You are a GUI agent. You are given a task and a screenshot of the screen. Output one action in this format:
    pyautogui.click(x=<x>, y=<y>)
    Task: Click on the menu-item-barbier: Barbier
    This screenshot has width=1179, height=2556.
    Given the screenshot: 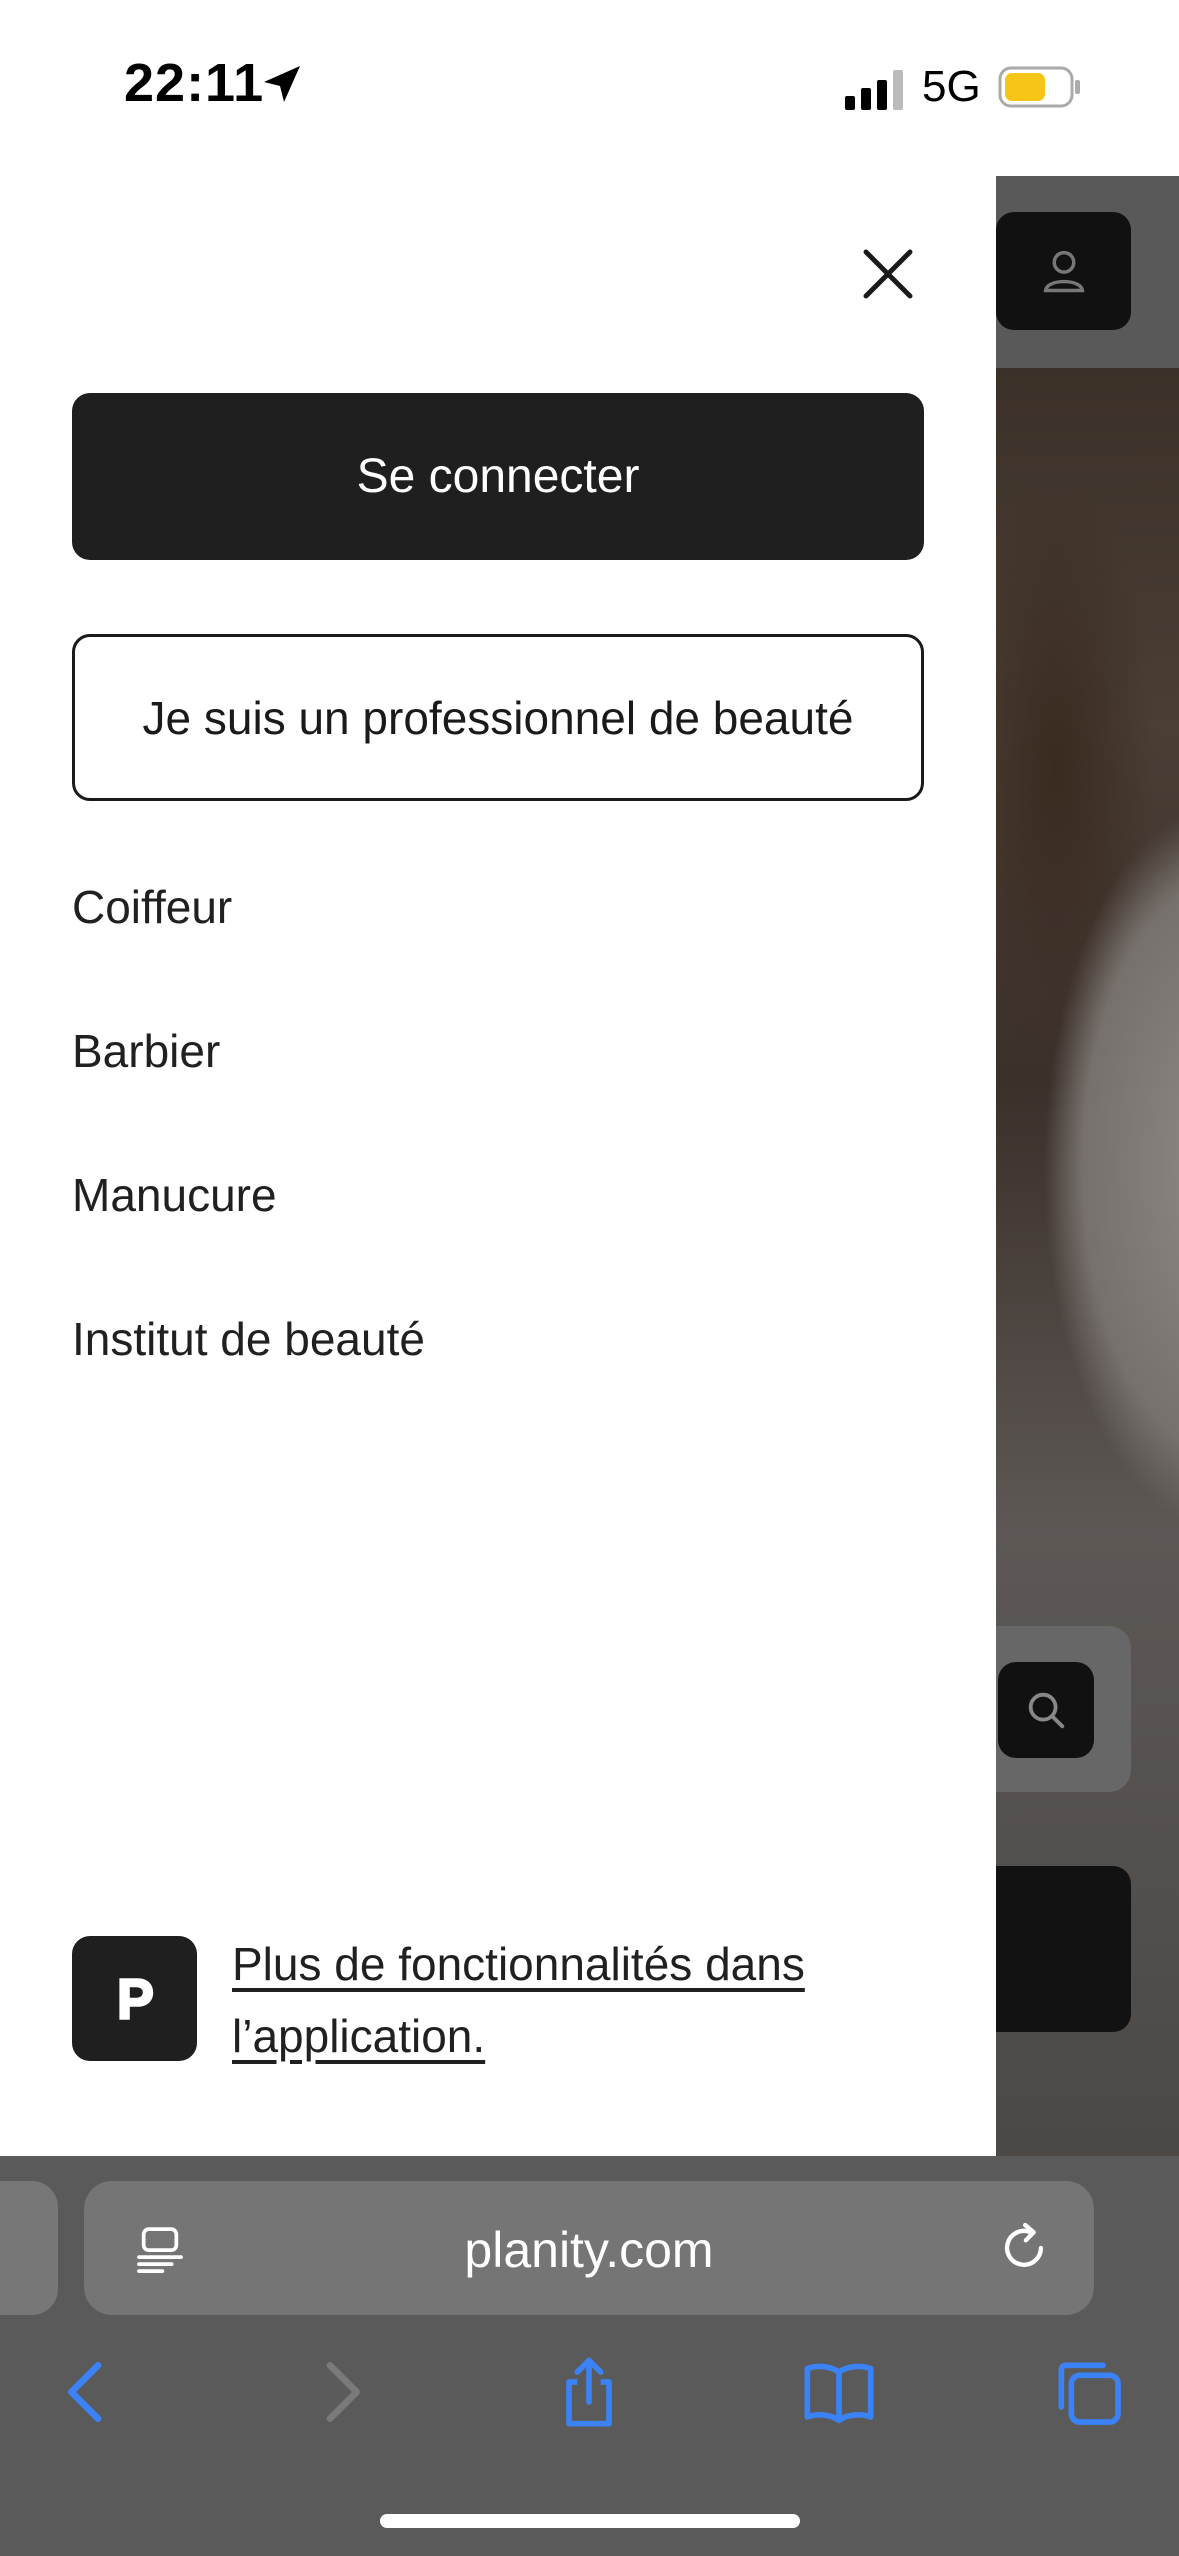 What is the action you would take?
    pyautogui.click(x=146, y=1051)
    